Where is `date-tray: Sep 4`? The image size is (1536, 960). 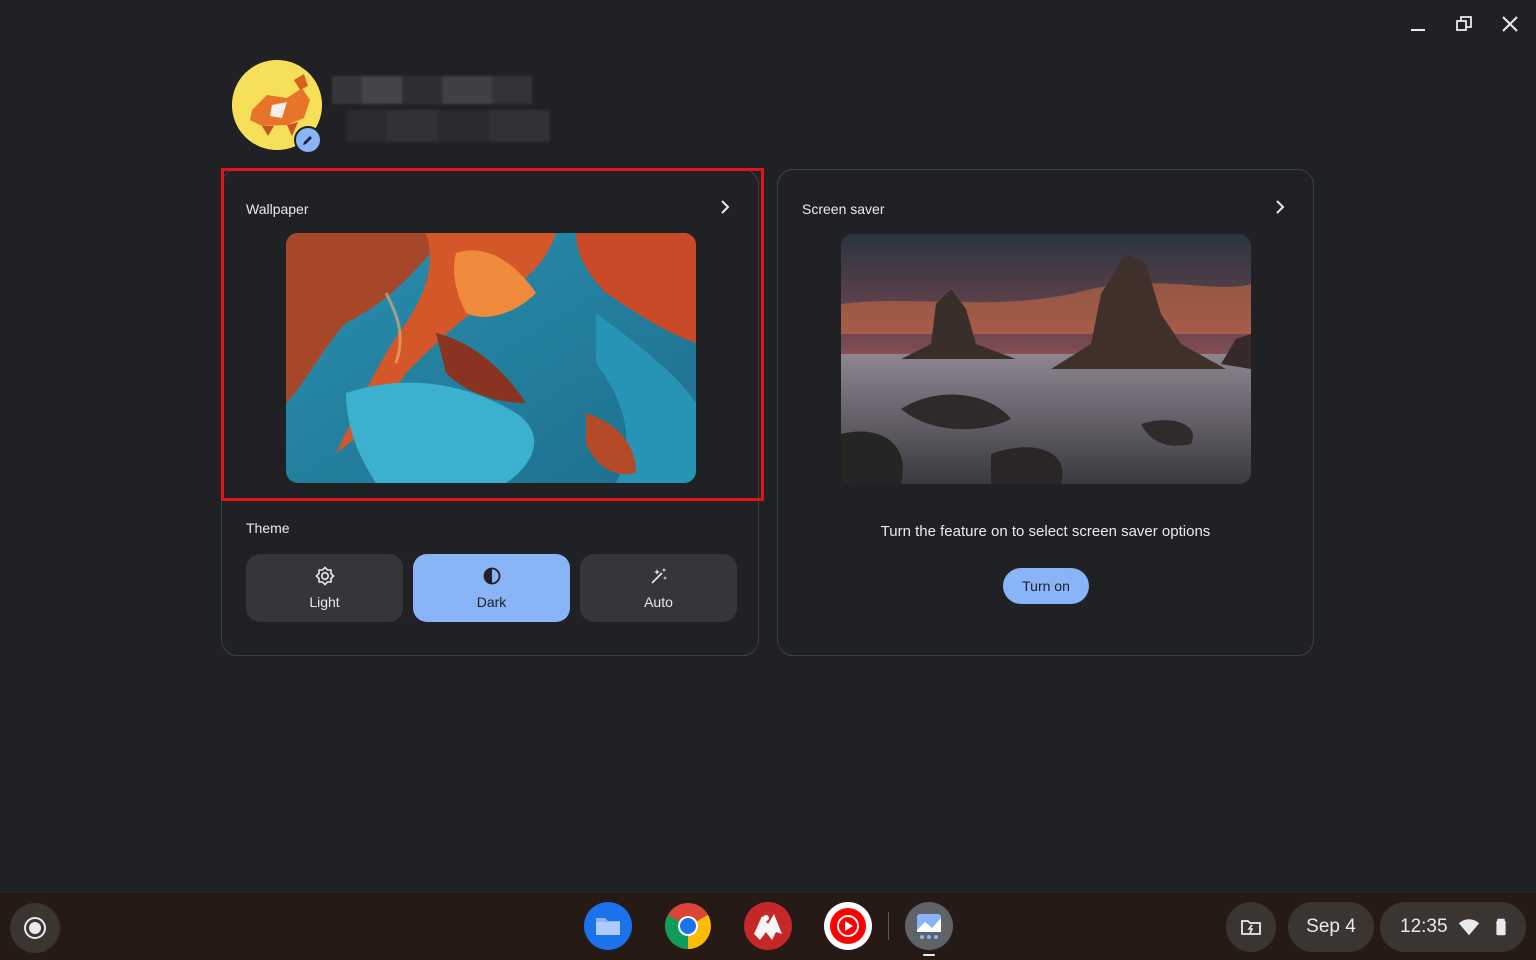
date-tray: Sep 4 is located at coordinates (1331, 927).